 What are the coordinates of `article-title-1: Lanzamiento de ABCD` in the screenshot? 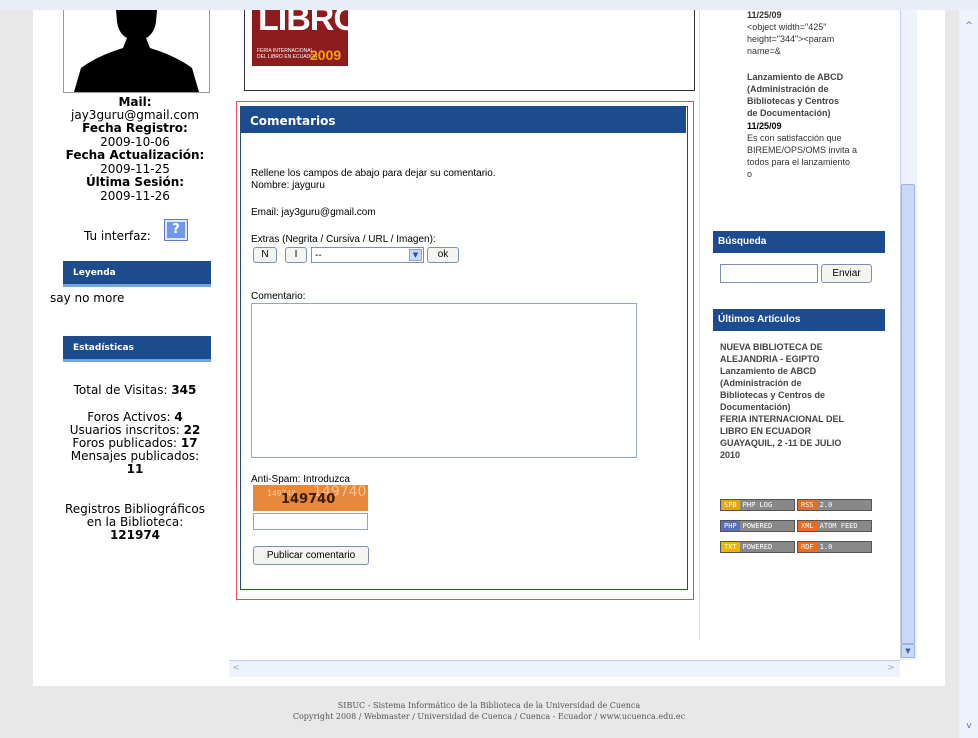 It's located at (795, 78).